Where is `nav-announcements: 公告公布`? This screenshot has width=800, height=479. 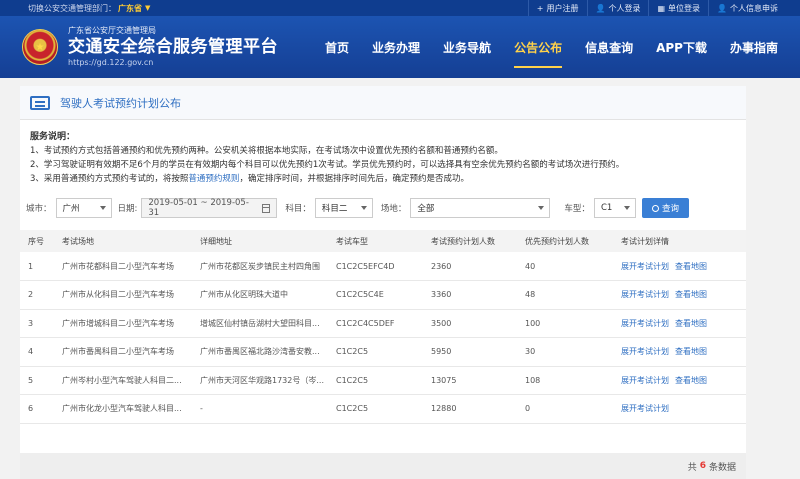 nav-announcements: 公告公布 is located at coordinates (538, 47).